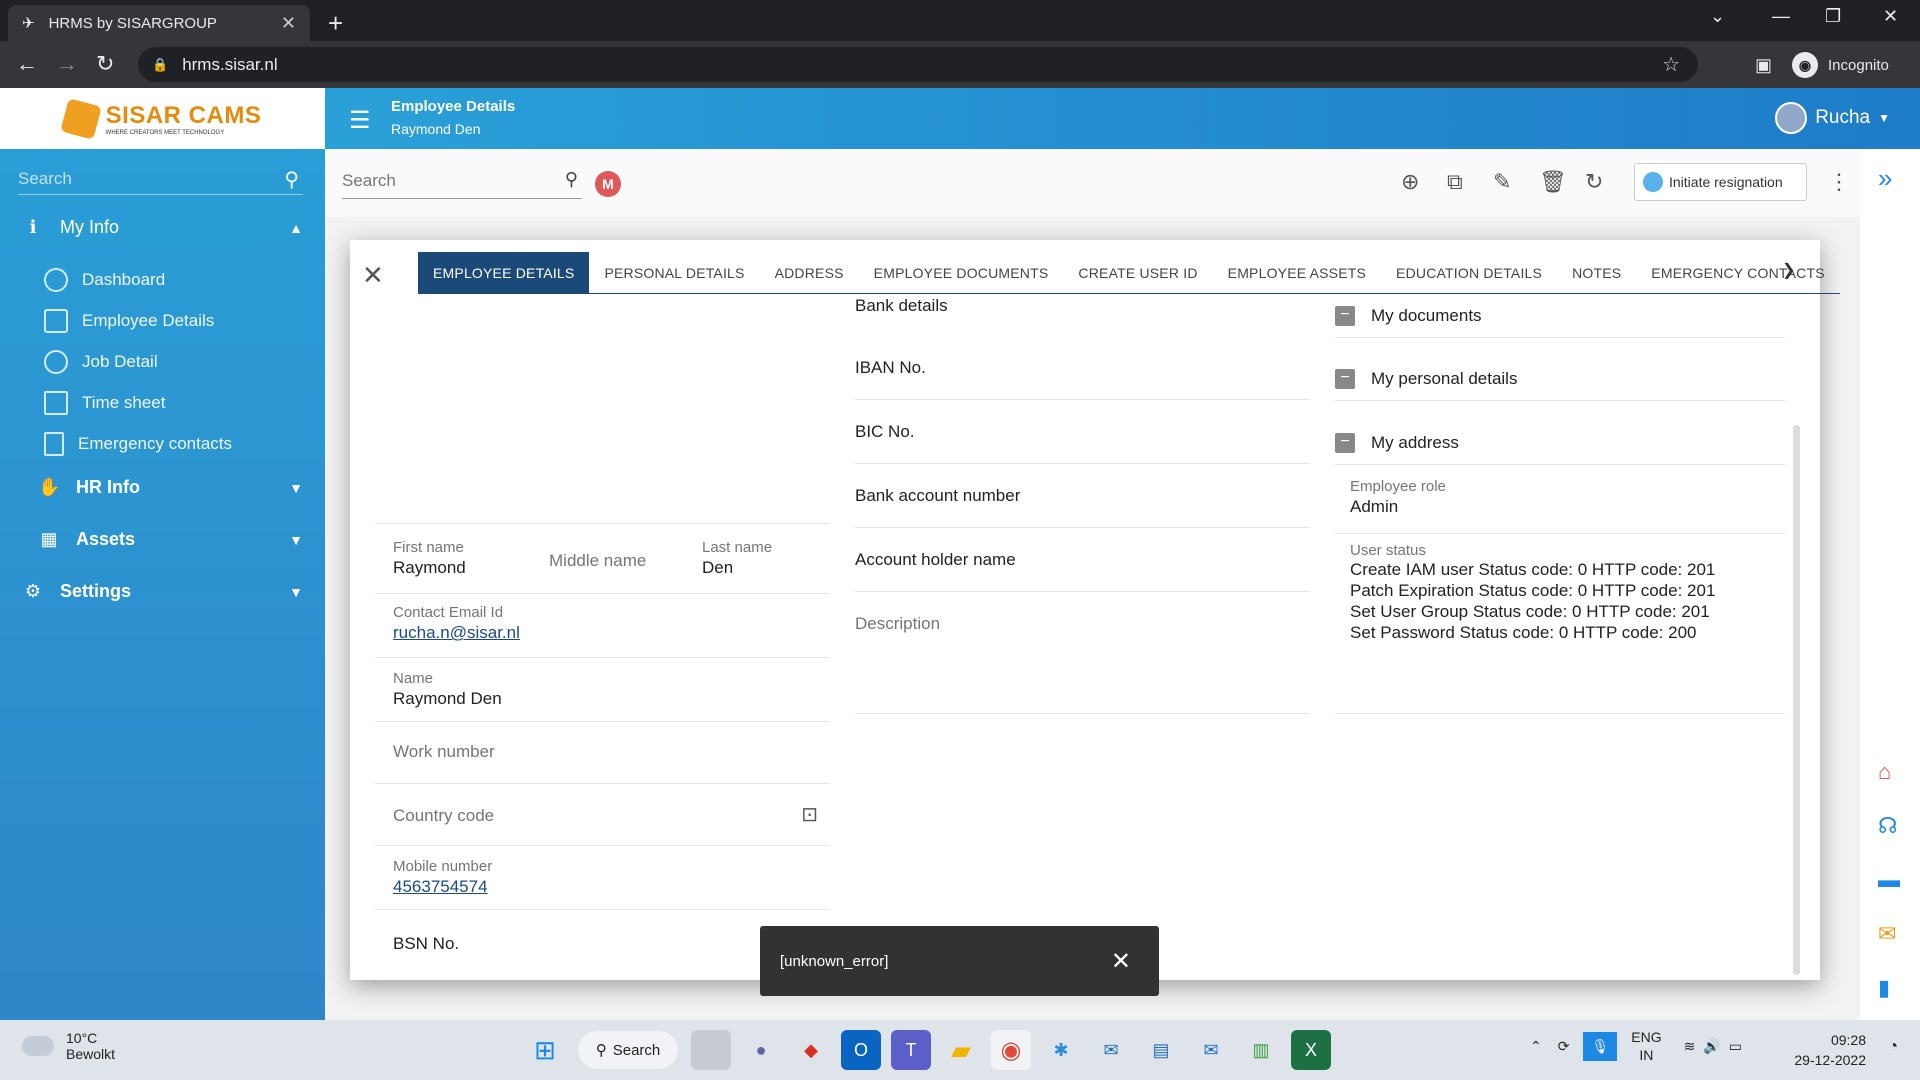  What do you see at coordinates (1594, 182) in the screenshot?
I see `refresh-icon: ↻` at bounding box center [1594, 182].